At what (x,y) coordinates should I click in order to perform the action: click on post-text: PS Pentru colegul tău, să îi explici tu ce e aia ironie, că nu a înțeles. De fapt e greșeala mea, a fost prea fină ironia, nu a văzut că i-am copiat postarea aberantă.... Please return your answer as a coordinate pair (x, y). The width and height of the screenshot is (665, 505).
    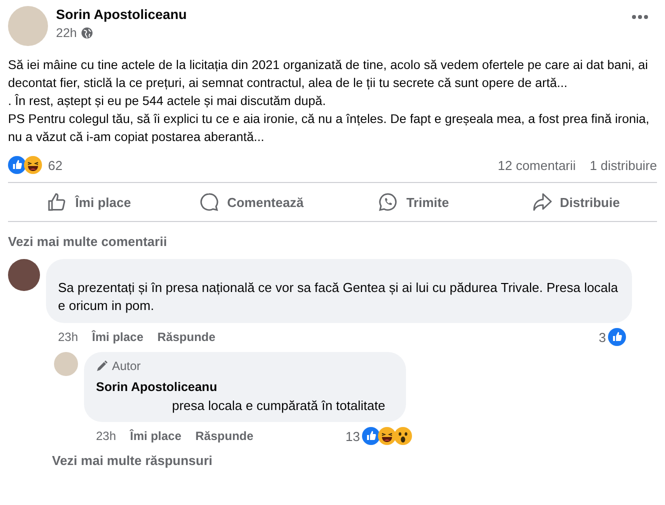
    Looking at the image, I should click on (329, 128).